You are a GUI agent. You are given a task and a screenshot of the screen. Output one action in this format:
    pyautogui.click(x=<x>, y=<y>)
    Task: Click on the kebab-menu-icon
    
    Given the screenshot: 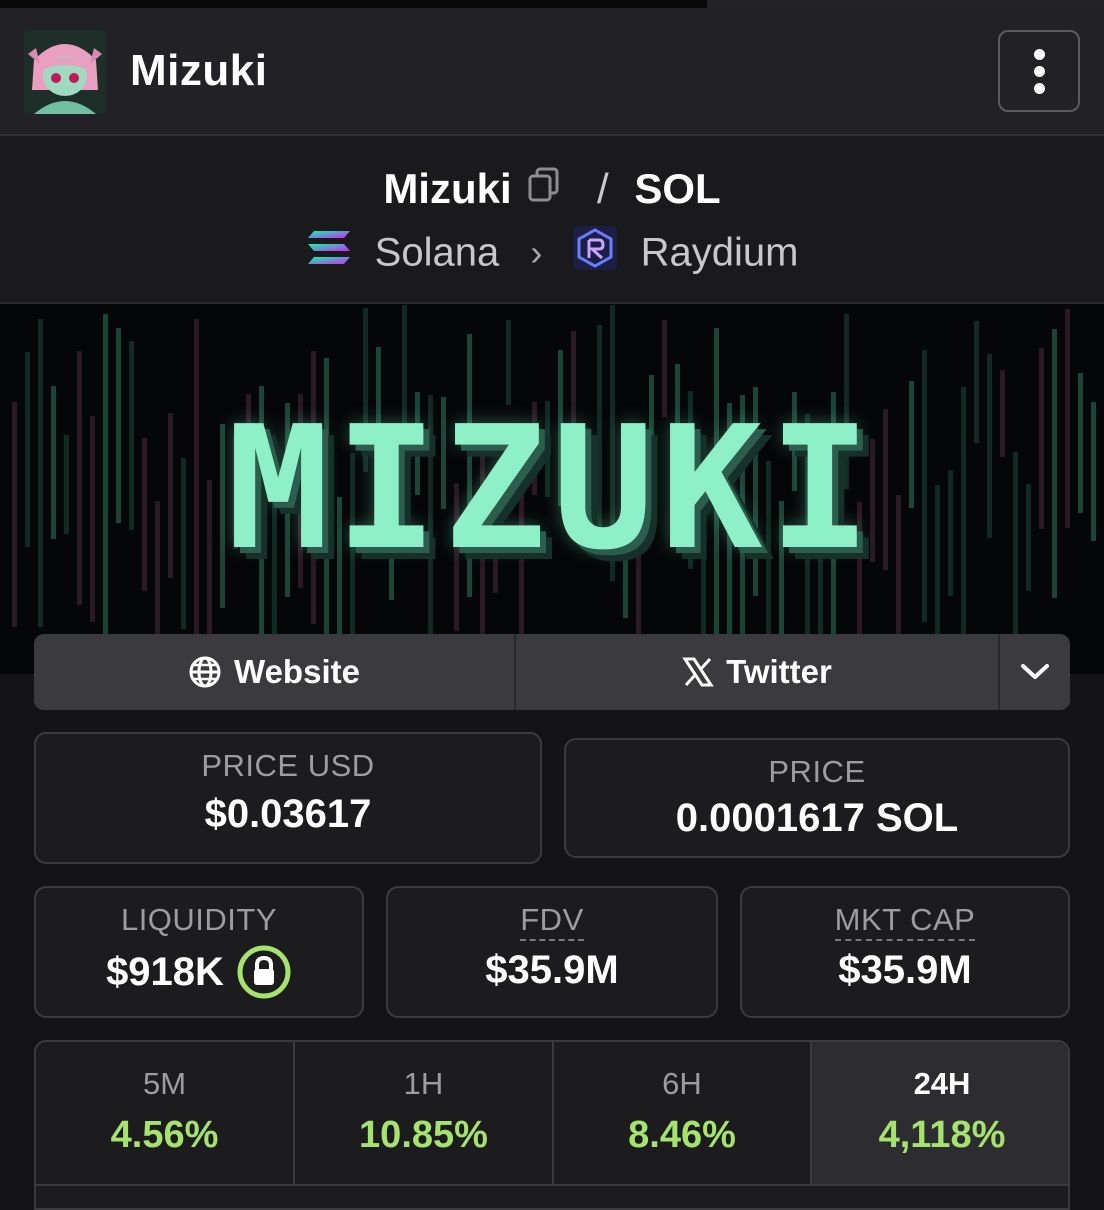 What is the action you would take?
    pyautogui.click(x=1039, y=54)
    